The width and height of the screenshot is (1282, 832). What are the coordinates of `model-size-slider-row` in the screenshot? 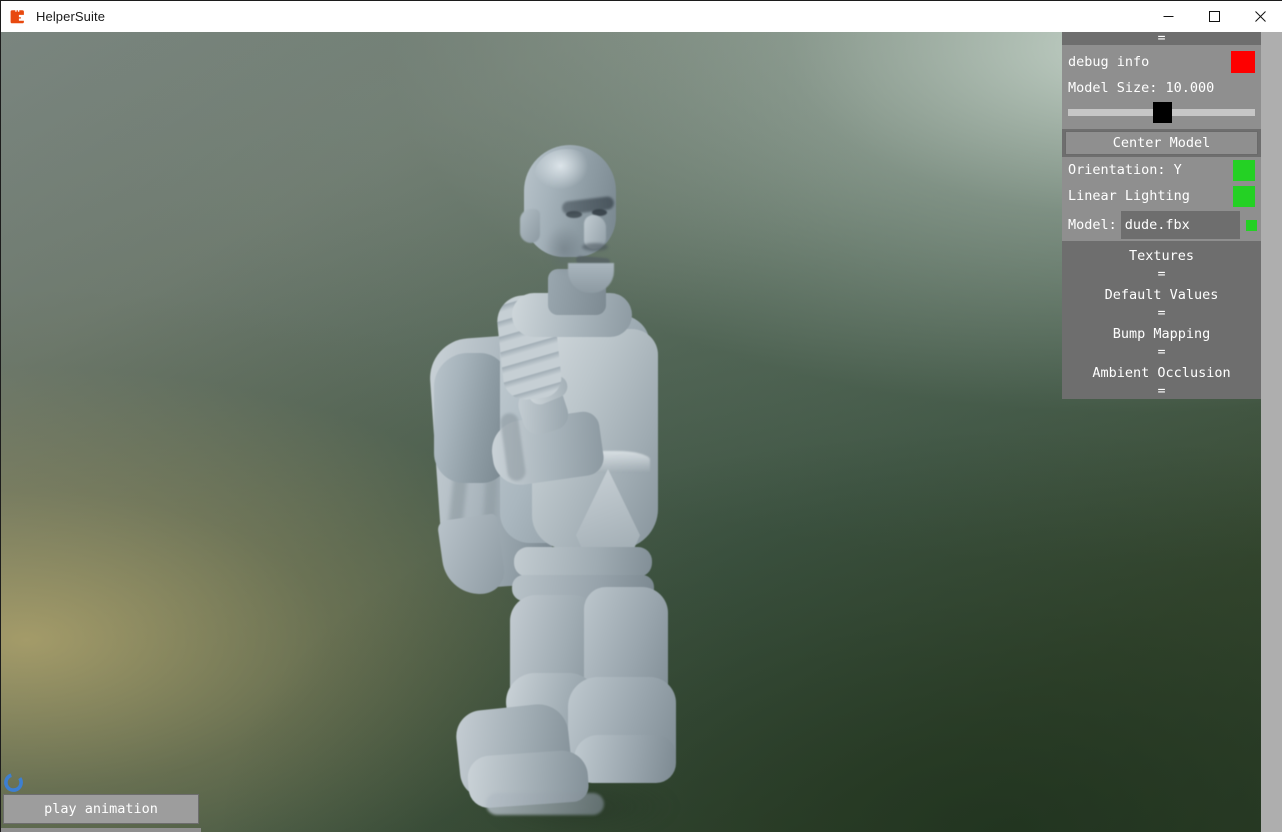 It's located at (1161, 112).